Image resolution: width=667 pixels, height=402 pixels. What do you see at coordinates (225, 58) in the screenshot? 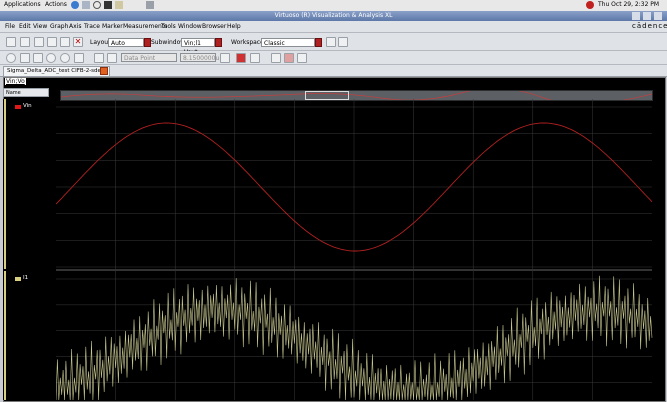
I see `calculator-icon` at bounding box center [225, 58].